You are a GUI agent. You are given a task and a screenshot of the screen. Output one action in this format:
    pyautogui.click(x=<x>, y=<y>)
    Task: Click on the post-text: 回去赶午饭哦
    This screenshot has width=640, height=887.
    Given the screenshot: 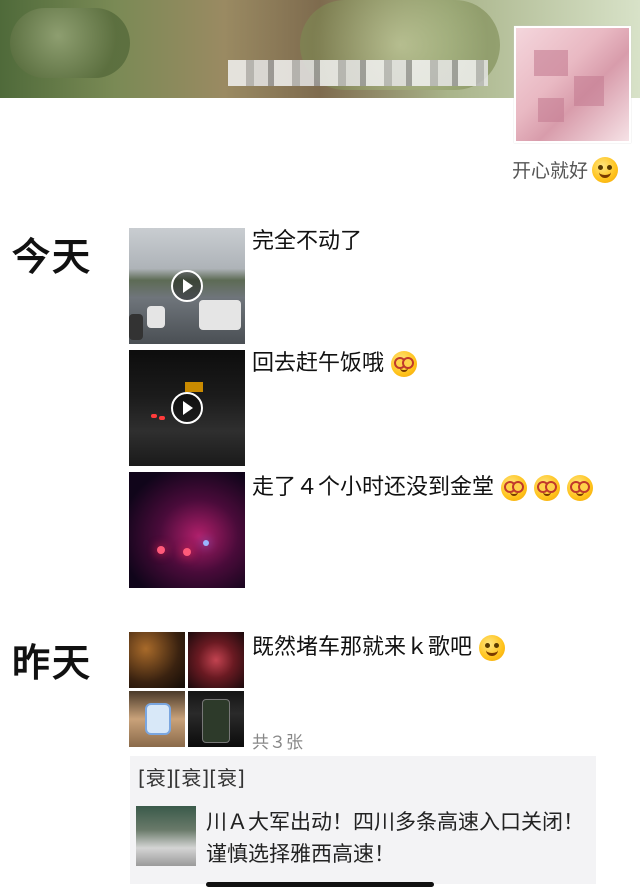 What is the action you would take?
    pyautogui.click(x=432, y=364)
    